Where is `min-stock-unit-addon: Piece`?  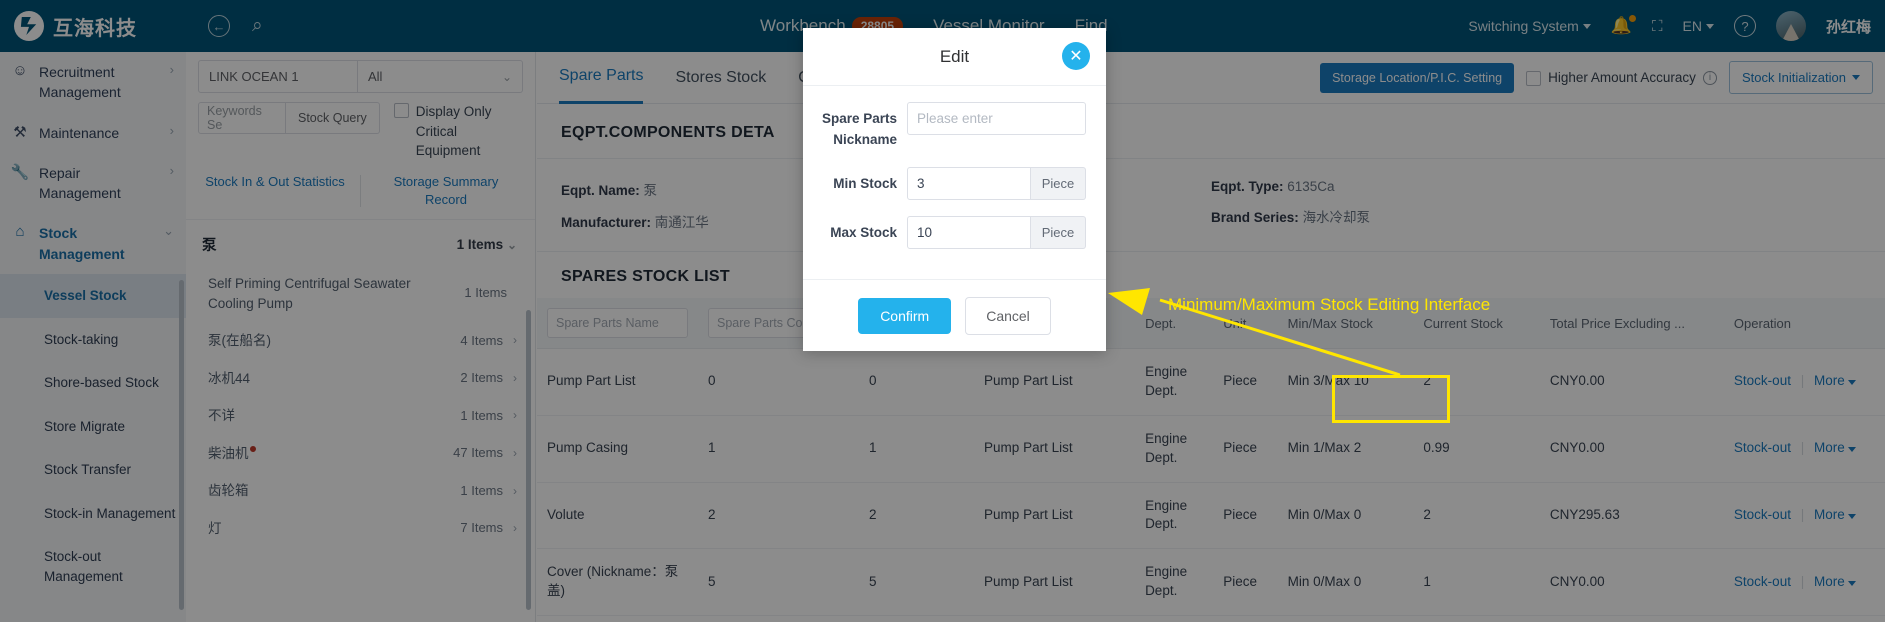 min-stock-unit-addon: Piece is located at coordinates (1058, 183).